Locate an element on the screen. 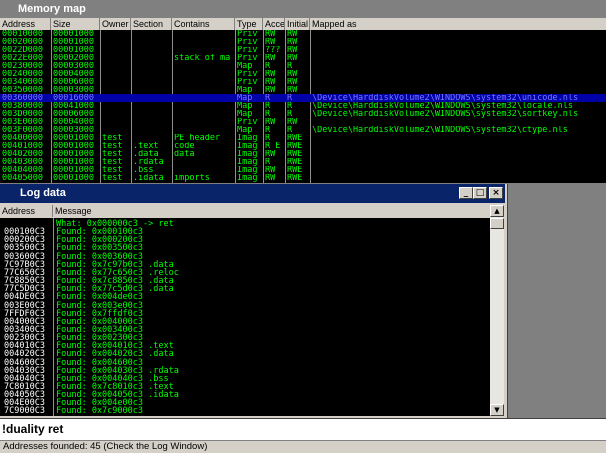 This screenshot has width=606, height=453. table-cell: 00360000 is located at coordinates (22, 98).